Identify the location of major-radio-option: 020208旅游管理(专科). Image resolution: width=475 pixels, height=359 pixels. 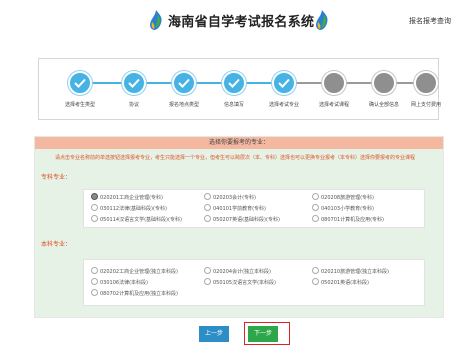
(343, 197).